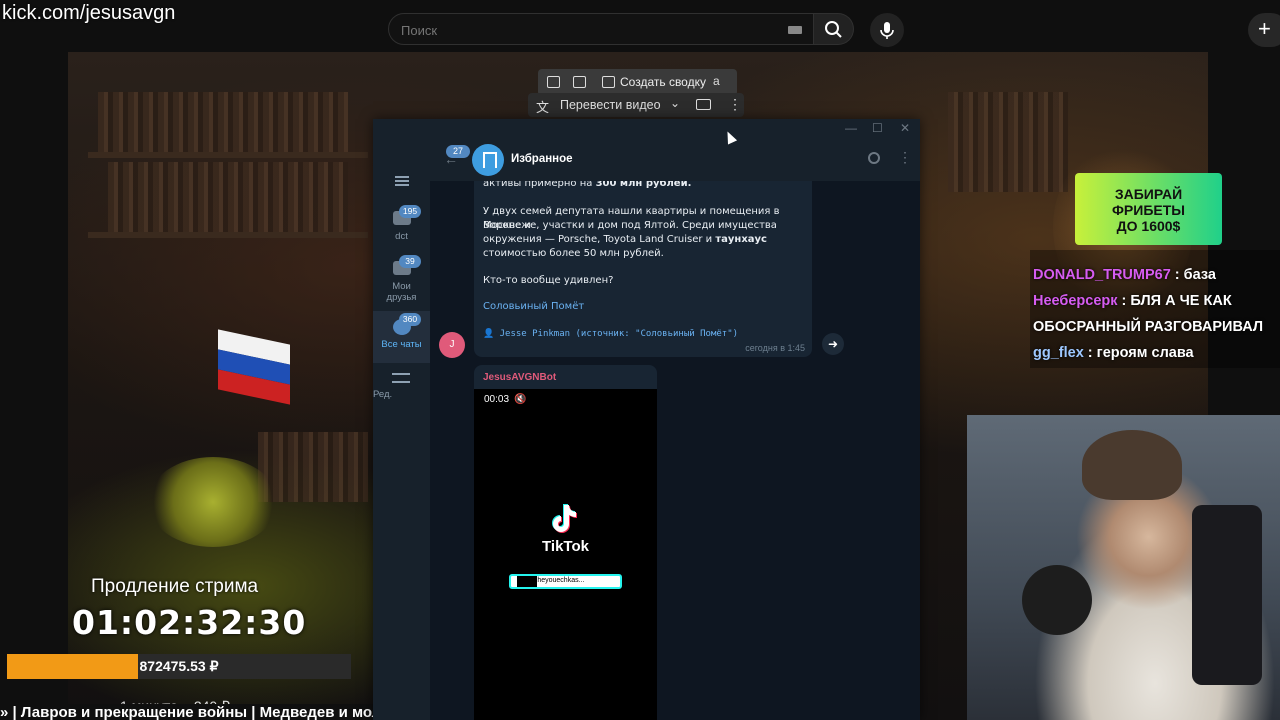  I want to click on sender-name: JesusAVGNBot, so click(519, 377).